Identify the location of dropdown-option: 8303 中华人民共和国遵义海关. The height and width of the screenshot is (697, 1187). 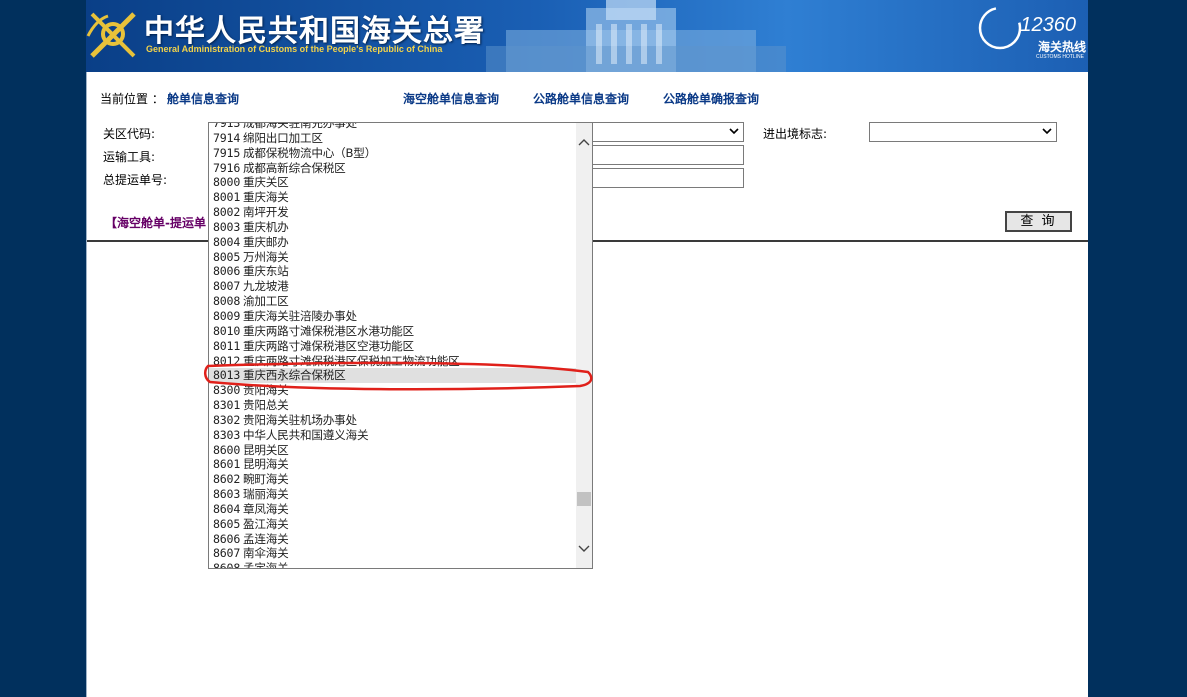
(393, 435).